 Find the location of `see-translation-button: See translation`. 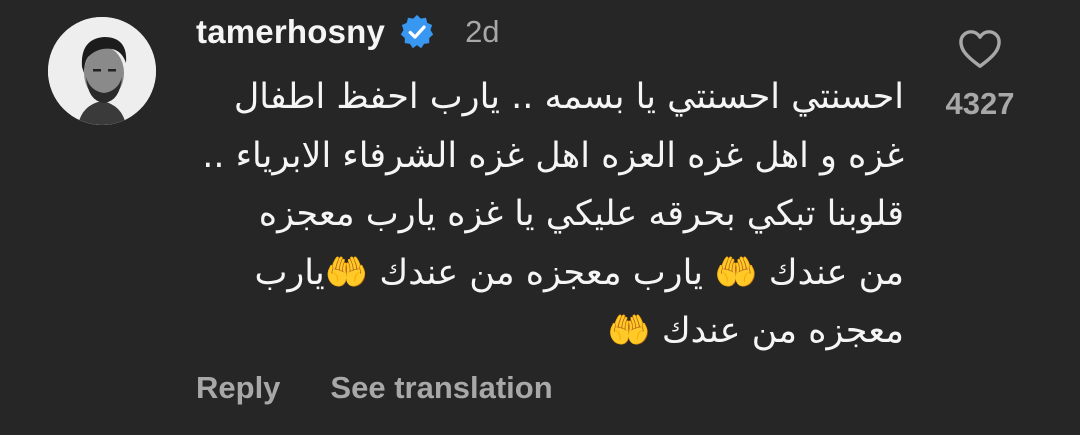

see-translation-button: See translation is located at coordinates (441, 388).